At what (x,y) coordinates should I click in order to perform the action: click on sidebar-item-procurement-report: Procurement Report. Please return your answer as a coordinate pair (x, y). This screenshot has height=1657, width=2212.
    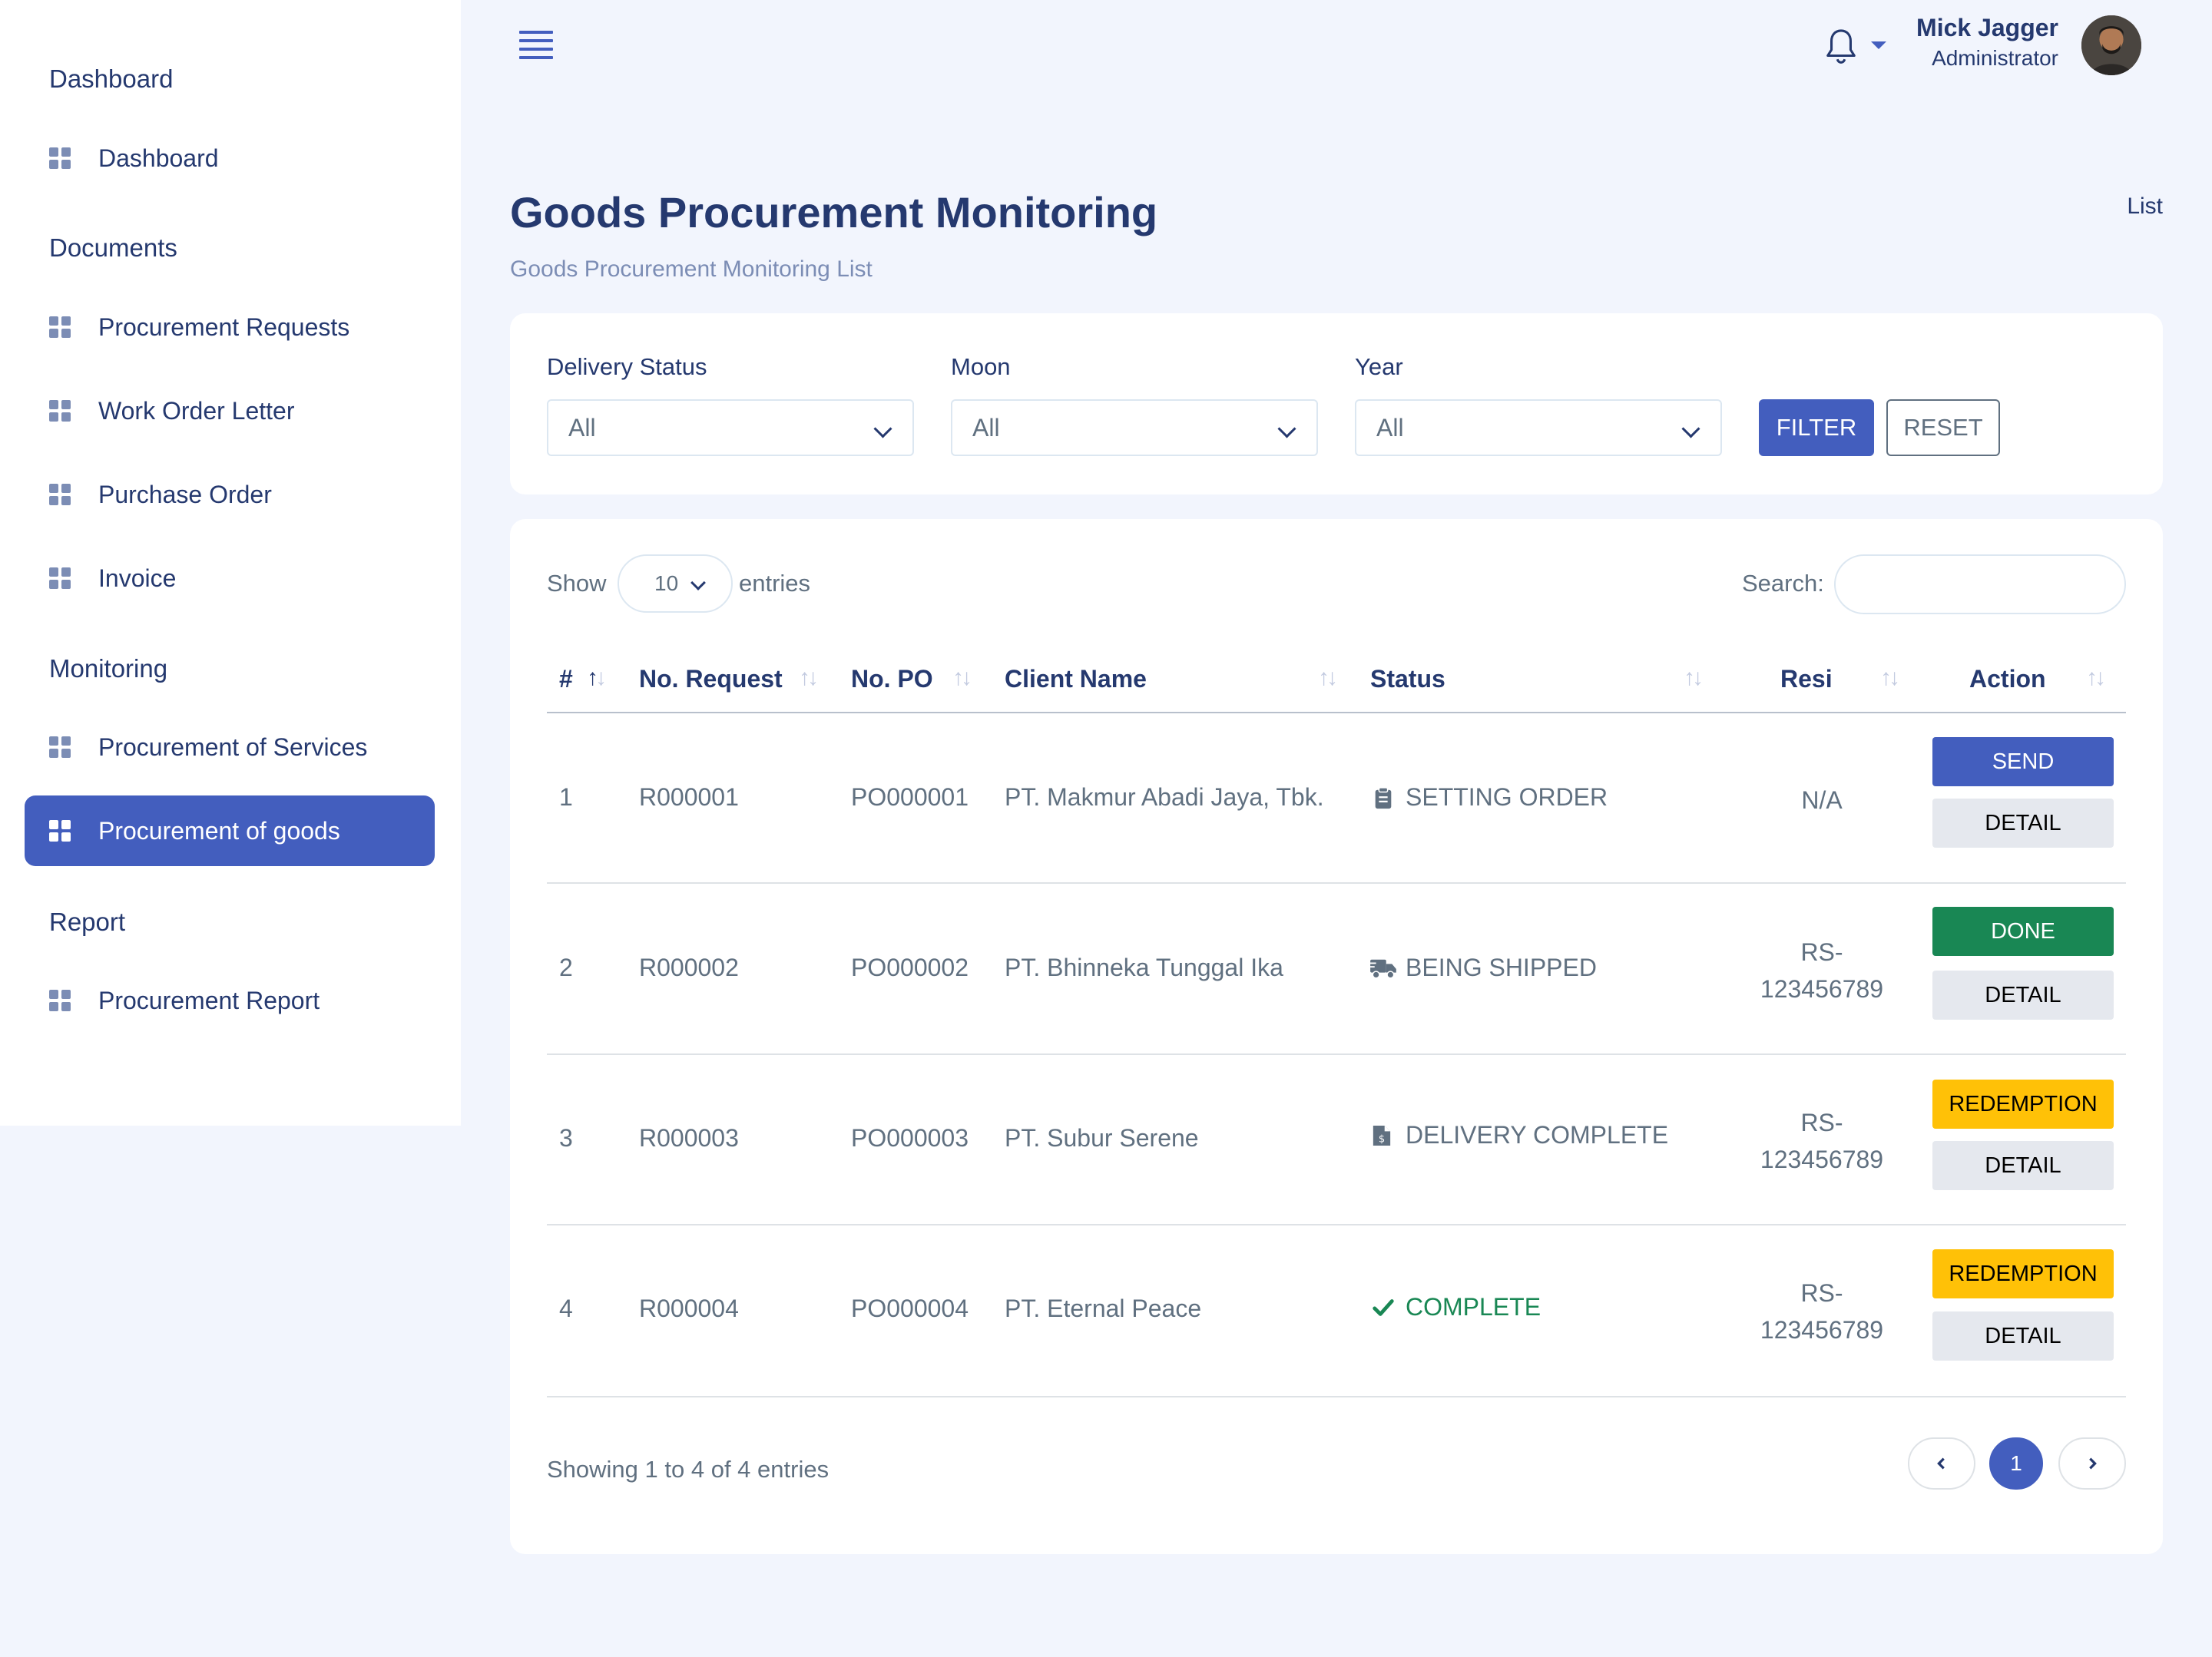
    Looking at the image, I should click on (230, 1001).